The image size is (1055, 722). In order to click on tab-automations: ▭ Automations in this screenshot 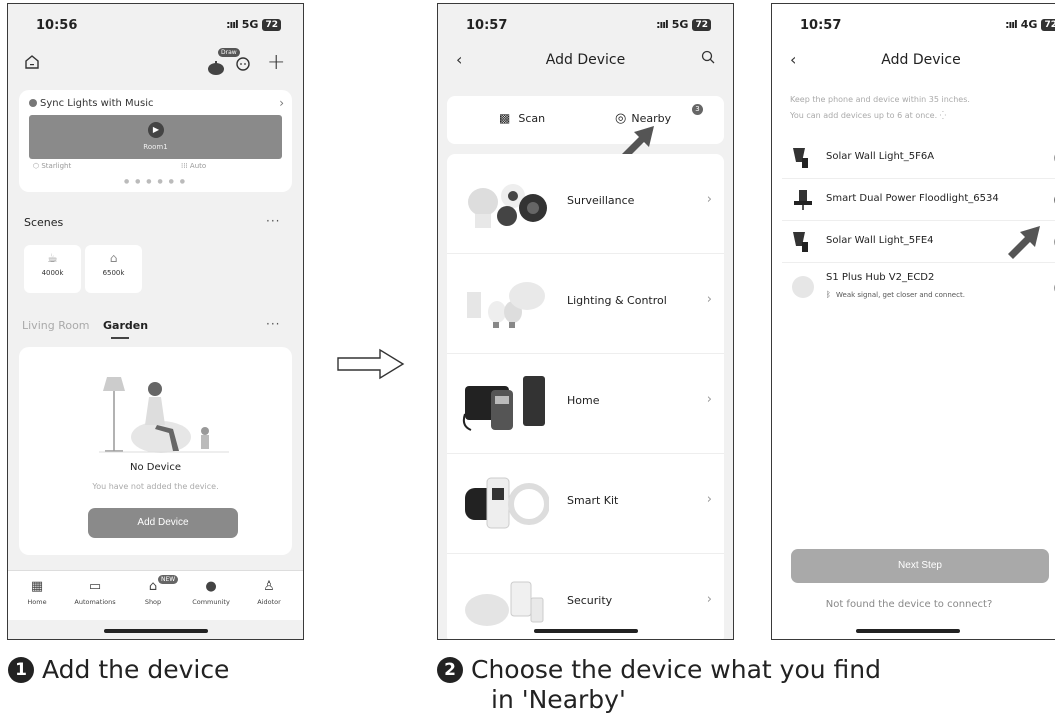, I will do `click(95, 592)`.